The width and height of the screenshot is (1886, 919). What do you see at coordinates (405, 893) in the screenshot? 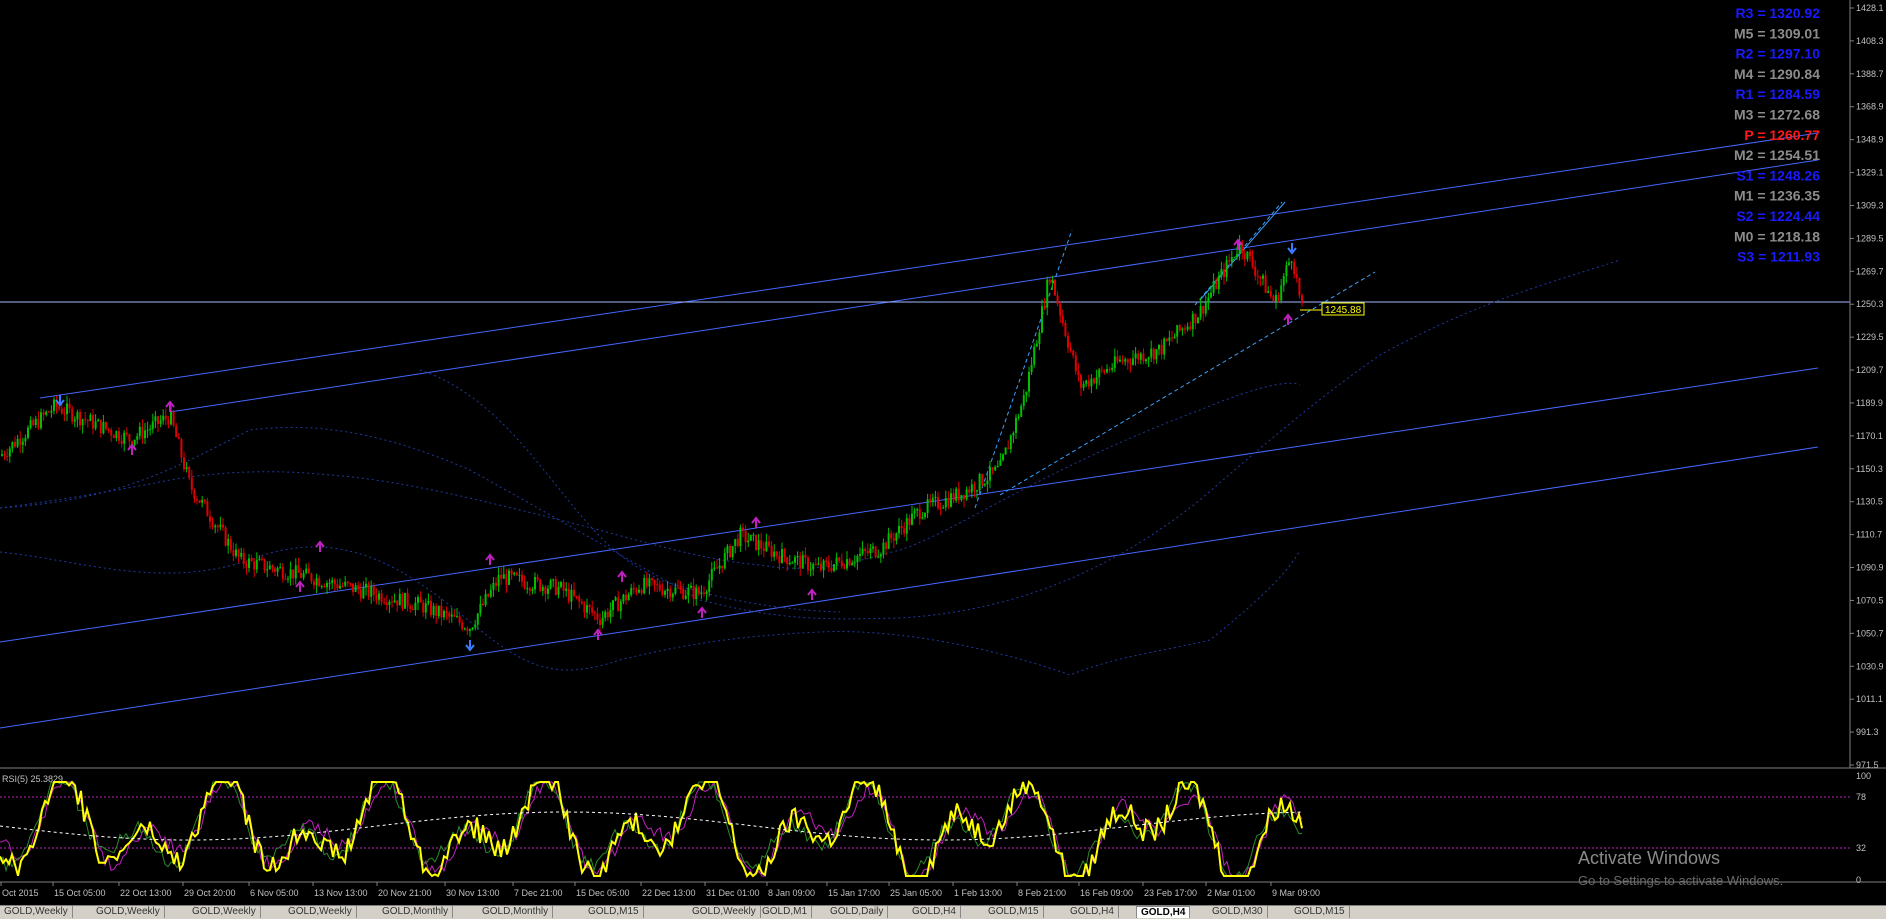
I see `time-axis-label: 20 Nov 21:00` at bounding box center [405, 893].